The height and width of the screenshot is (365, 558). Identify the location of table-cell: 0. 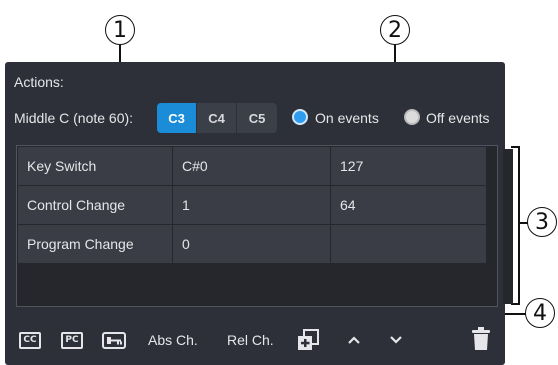
(251, 244).